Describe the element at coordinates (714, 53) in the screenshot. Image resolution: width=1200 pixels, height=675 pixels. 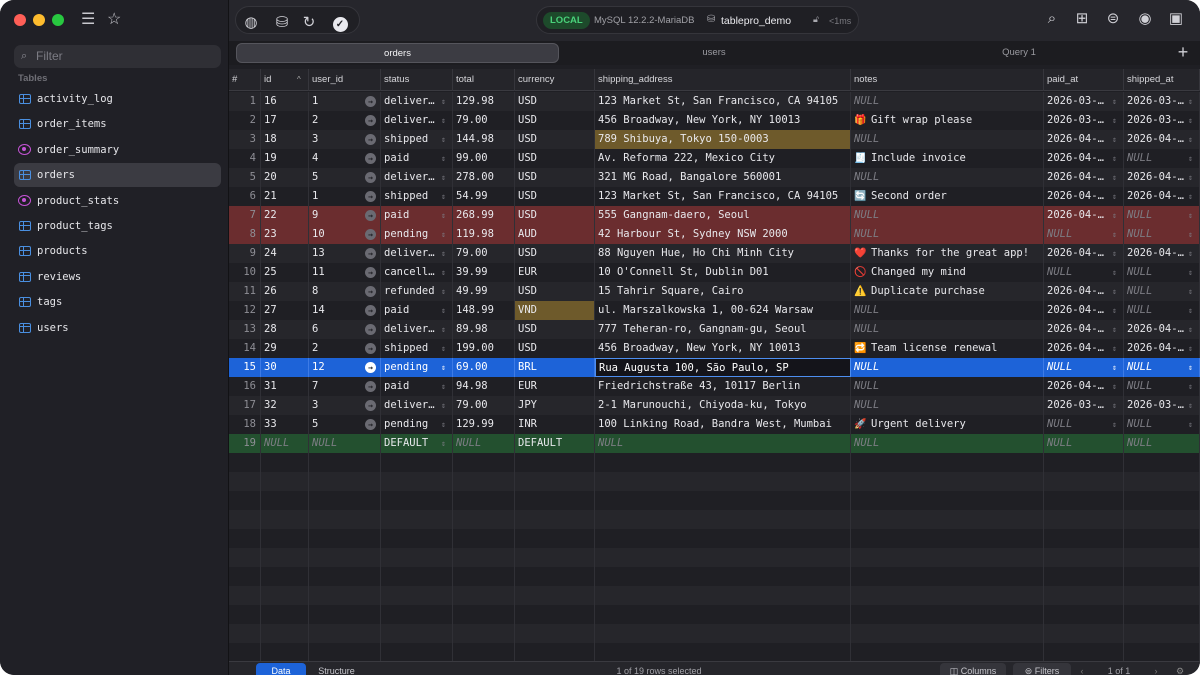
I see `tab-users: users` at that location.